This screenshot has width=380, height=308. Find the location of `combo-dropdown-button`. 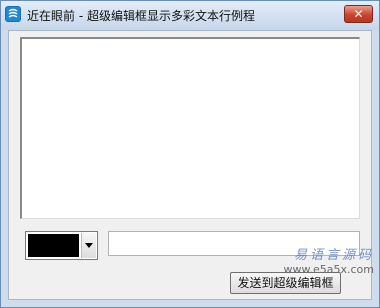

combo-dropdown-button is located at coordinates (88, 245).